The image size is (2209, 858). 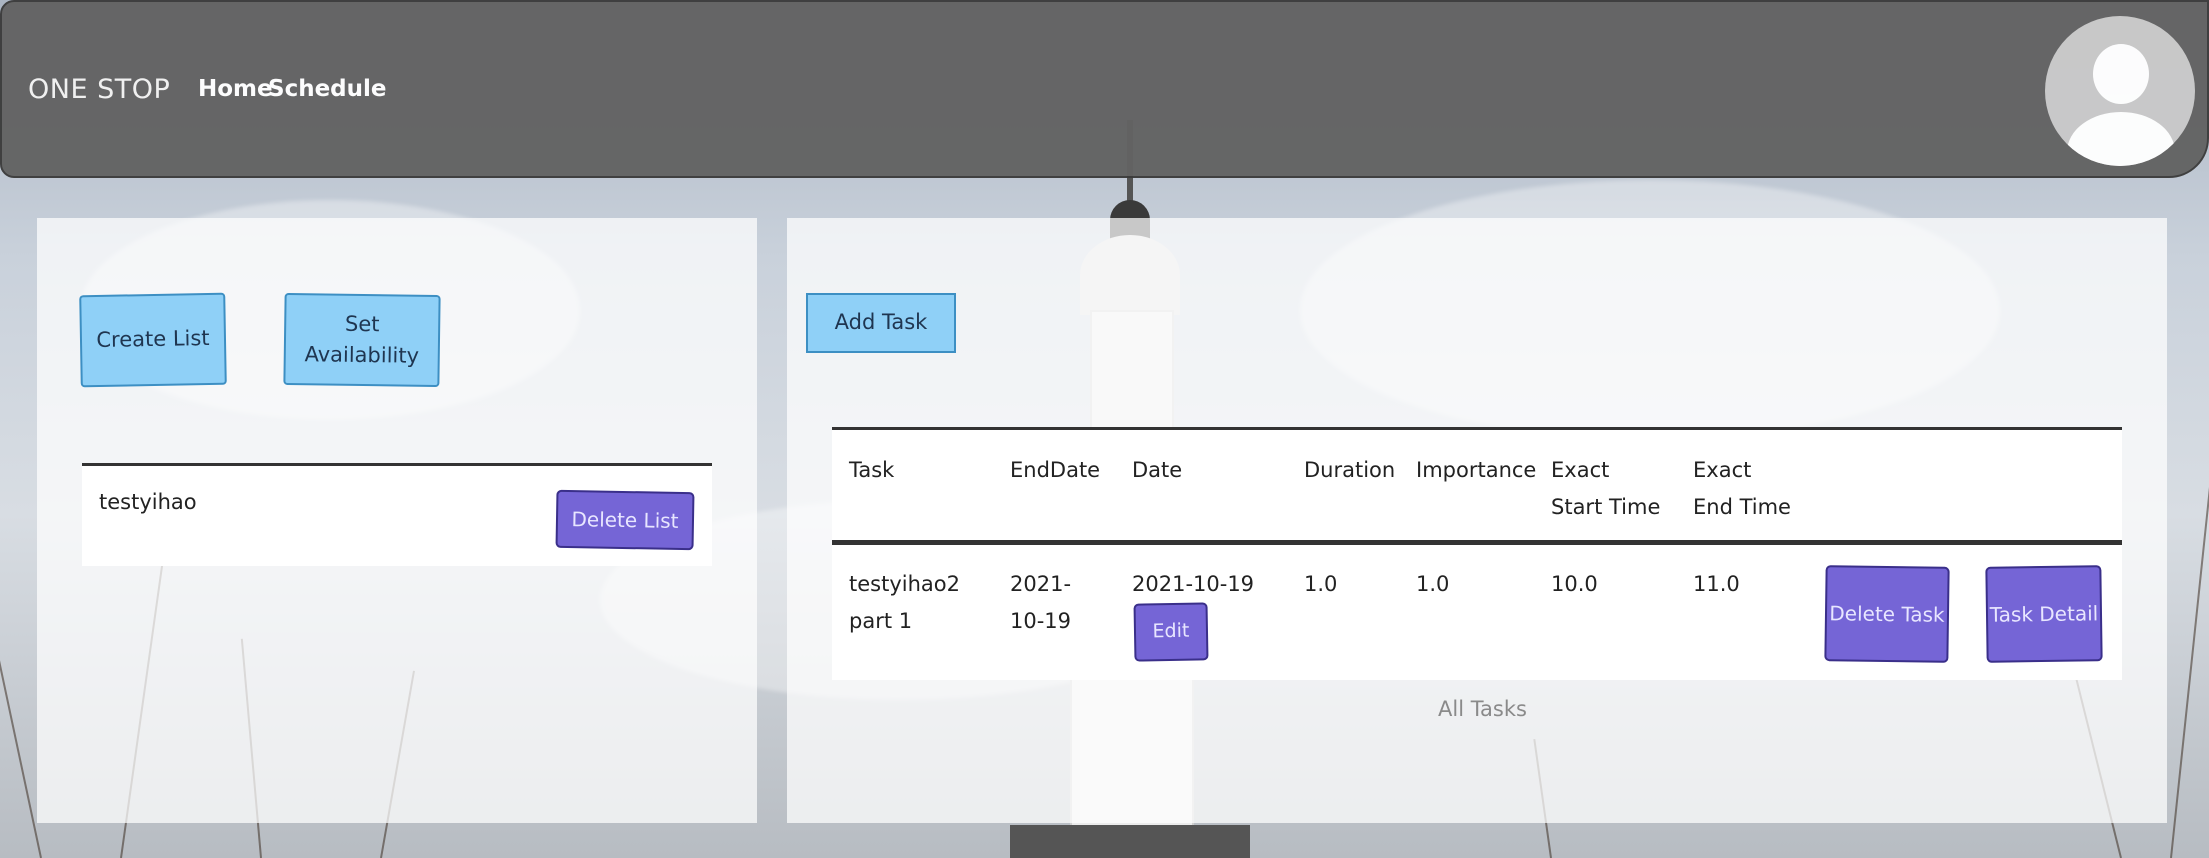 What do you see at coordinates (1193, 584) in the screenshot?
I see `cell-date: 2021-10-19` at bounding box center [1193, 584].